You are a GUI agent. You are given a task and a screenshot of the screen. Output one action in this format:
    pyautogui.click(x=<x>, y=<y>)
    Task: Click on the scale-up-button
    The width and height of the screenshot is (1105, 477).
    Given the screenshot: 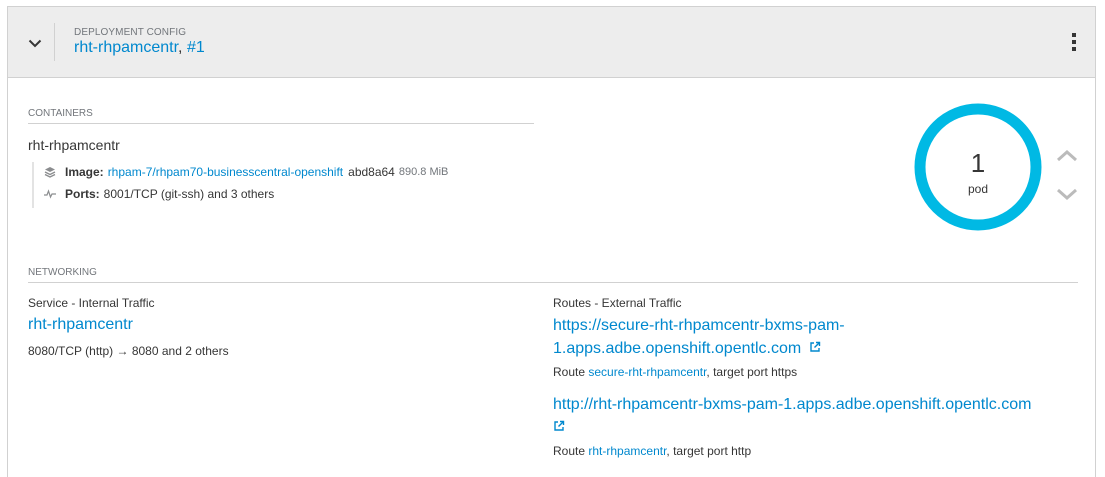 What is the action you would take?
    pyautogui.click(x=1067, y=155)
    